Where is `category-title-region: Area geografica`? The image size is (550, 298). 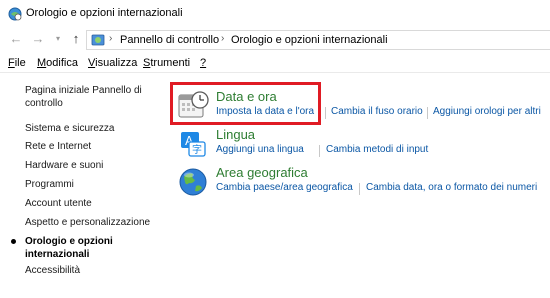 category-title-region: Area geografica is located at coordinates (262, 172).